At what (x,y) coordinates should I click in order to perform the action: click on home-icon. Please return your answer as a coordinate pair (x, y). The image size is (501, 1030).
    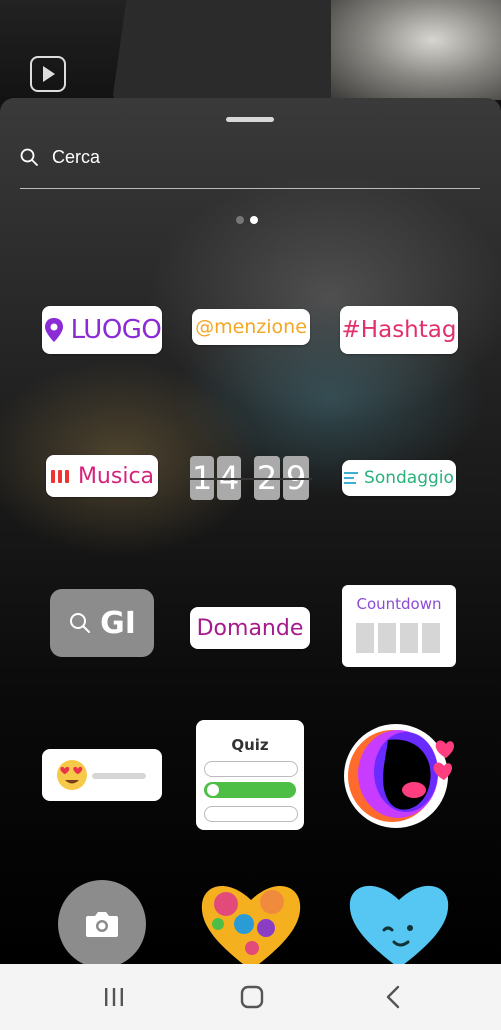
    Looking at the image, I should click on (252, 997).